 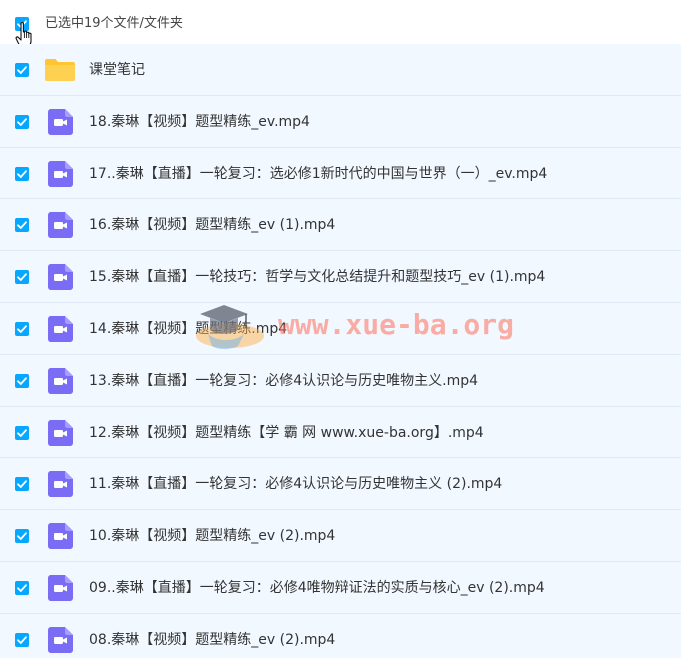 What do you see at coordinates (317, 277) in the screenshot?
I see `file-name: 15.秦琳【直播】一轮技巧：哲学与文化总结提升和题型技巧_ev (1).mp4` at bounding box center [317, 277].